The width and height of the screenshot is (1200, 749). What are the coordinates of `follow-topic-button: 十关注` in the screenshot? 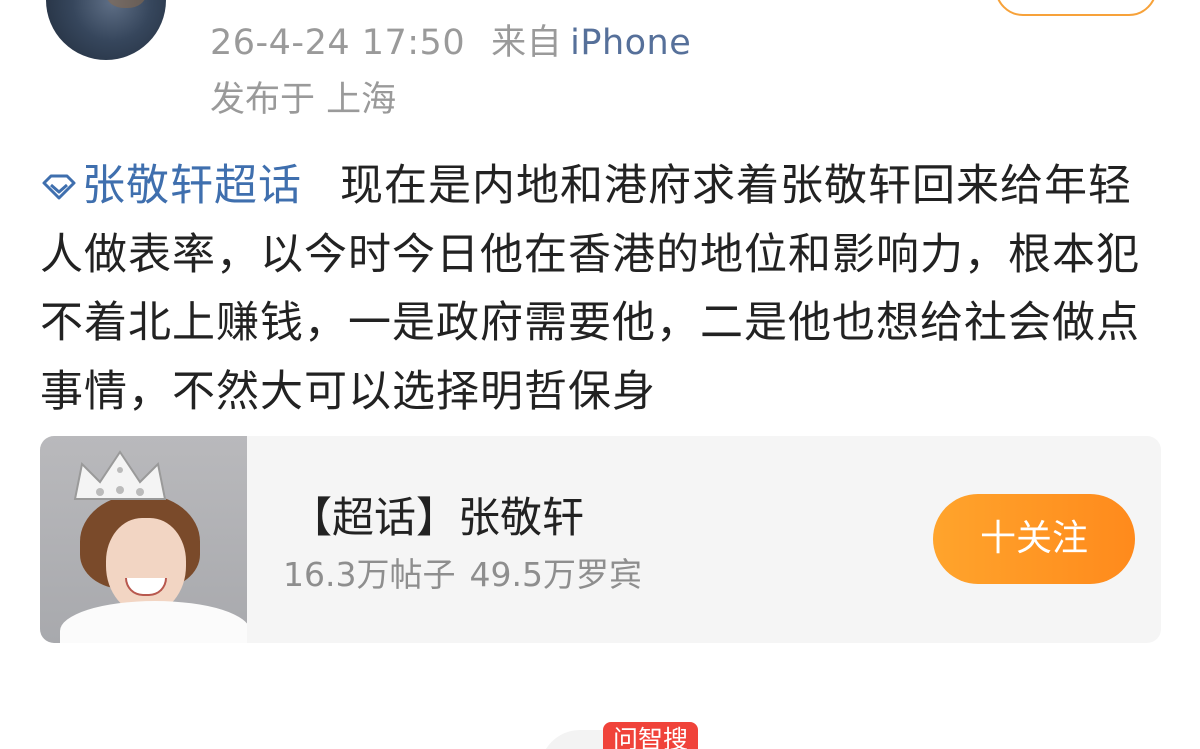 It's located at (1034, 539).